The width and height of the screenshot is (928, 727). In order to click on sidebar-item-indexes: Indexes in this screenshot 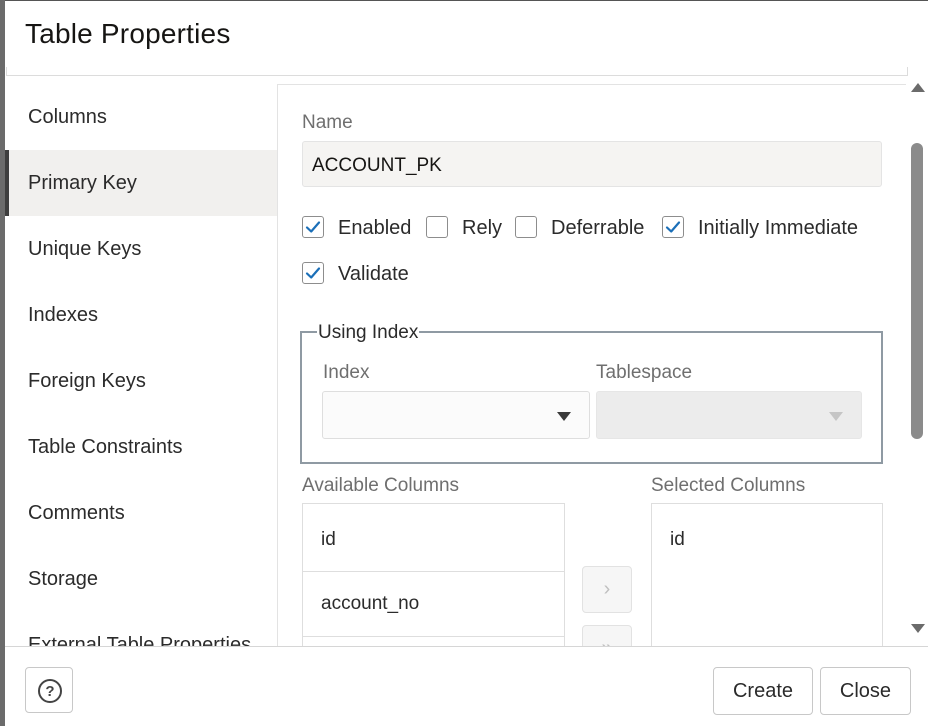, I will do `click(141, 315)`.